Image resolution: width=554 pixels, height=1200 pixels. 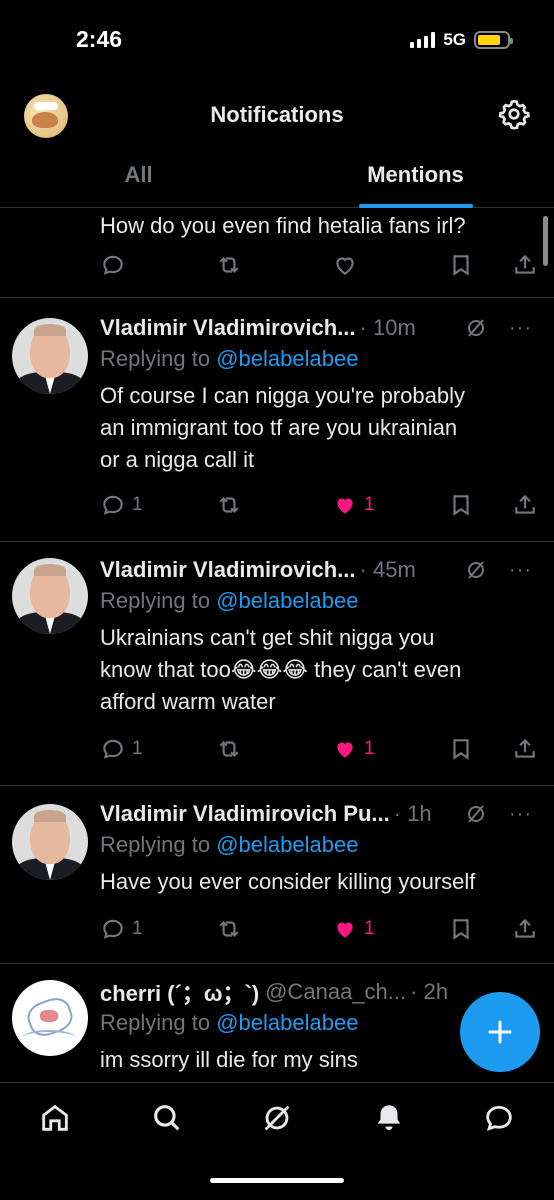 What do you see at coordinates (499, 1118) in the screenshot?
I see `messages-icon` at bounding box center [499, 1118].